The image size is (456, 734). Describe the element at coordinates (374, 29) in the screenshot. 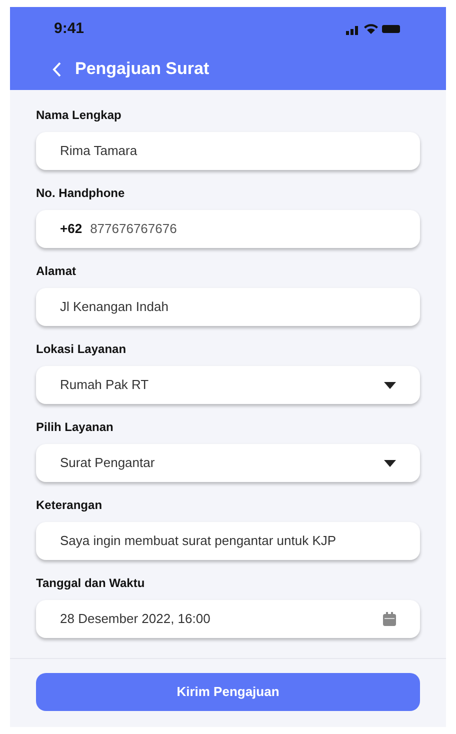

I see `status-icons` at that location.